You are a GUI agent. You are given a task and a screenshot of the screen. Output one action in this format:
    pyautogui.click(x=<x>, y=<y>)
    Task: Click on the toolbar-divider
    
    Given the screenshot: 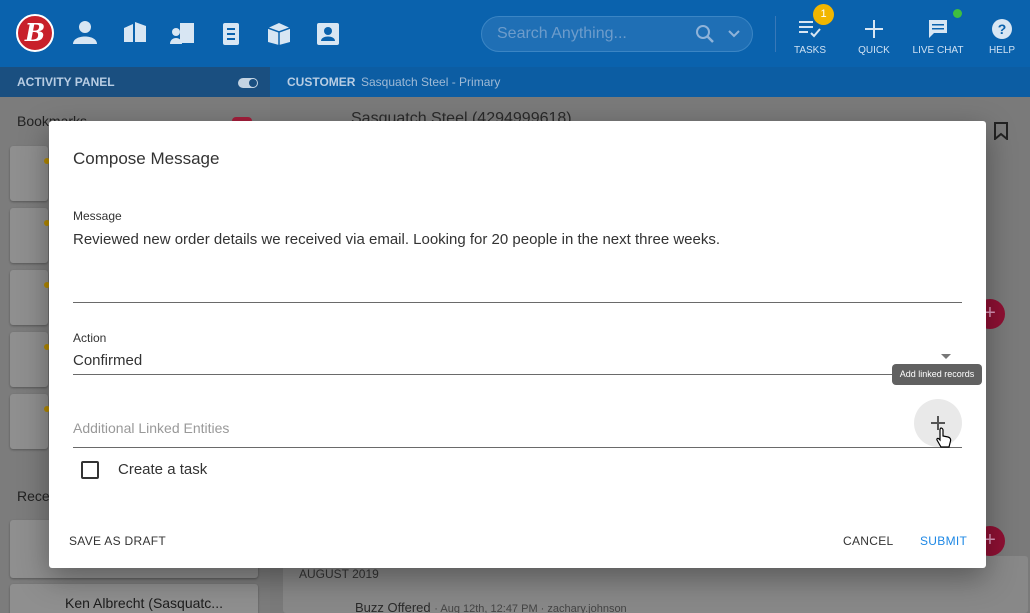 What is the action you would take?
    pyautogui.click(x=775, y=34)
    